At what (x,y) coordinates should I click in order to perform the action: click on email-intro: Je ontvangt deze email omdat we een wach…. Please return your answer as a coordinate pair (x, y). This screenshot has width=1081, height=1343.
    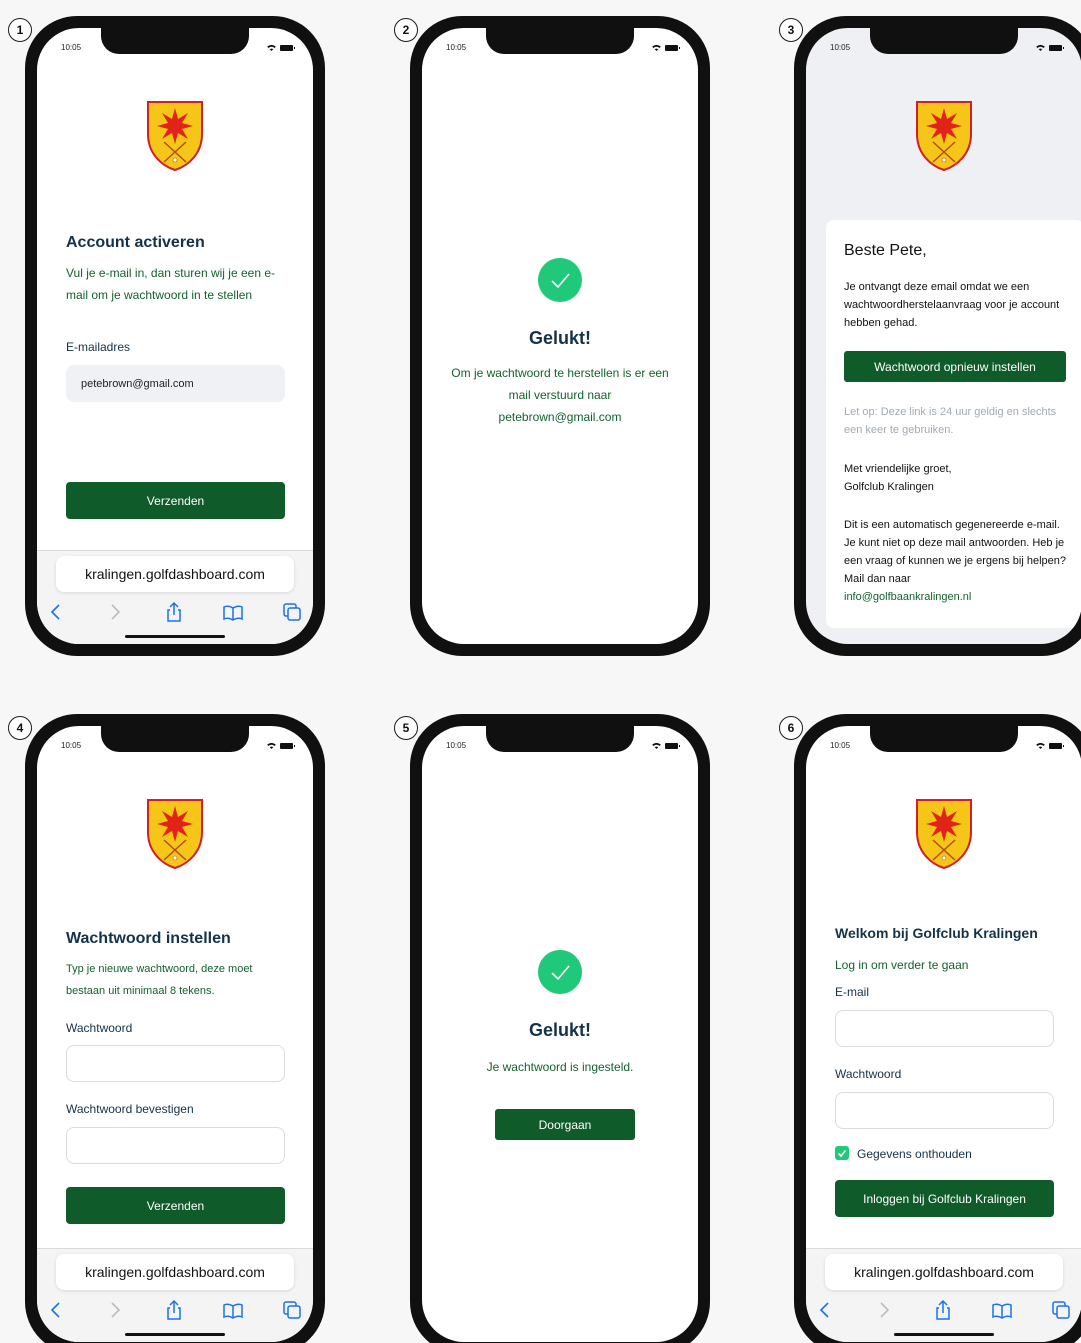
    Looking at the image, I should click on (952, 305).